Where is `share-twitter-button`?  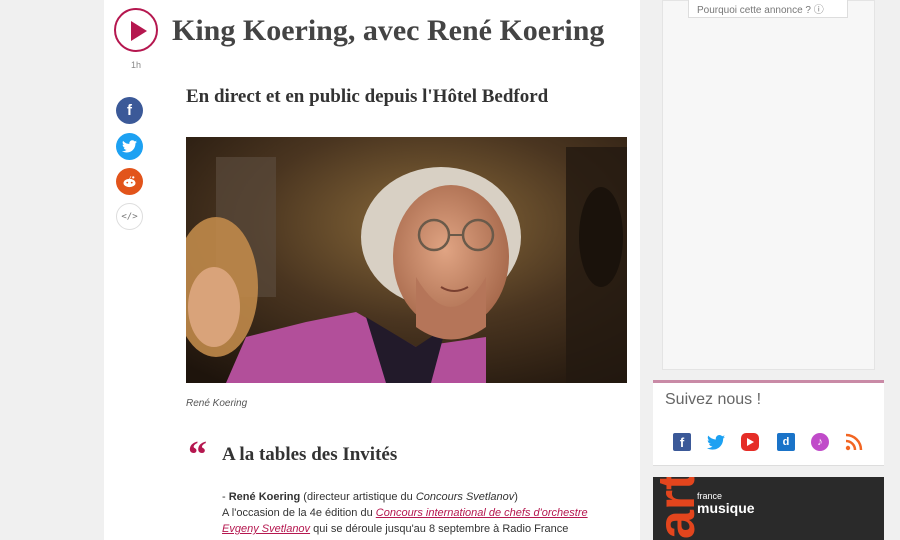 share-twitter-button is located at coordinates (129, 146).